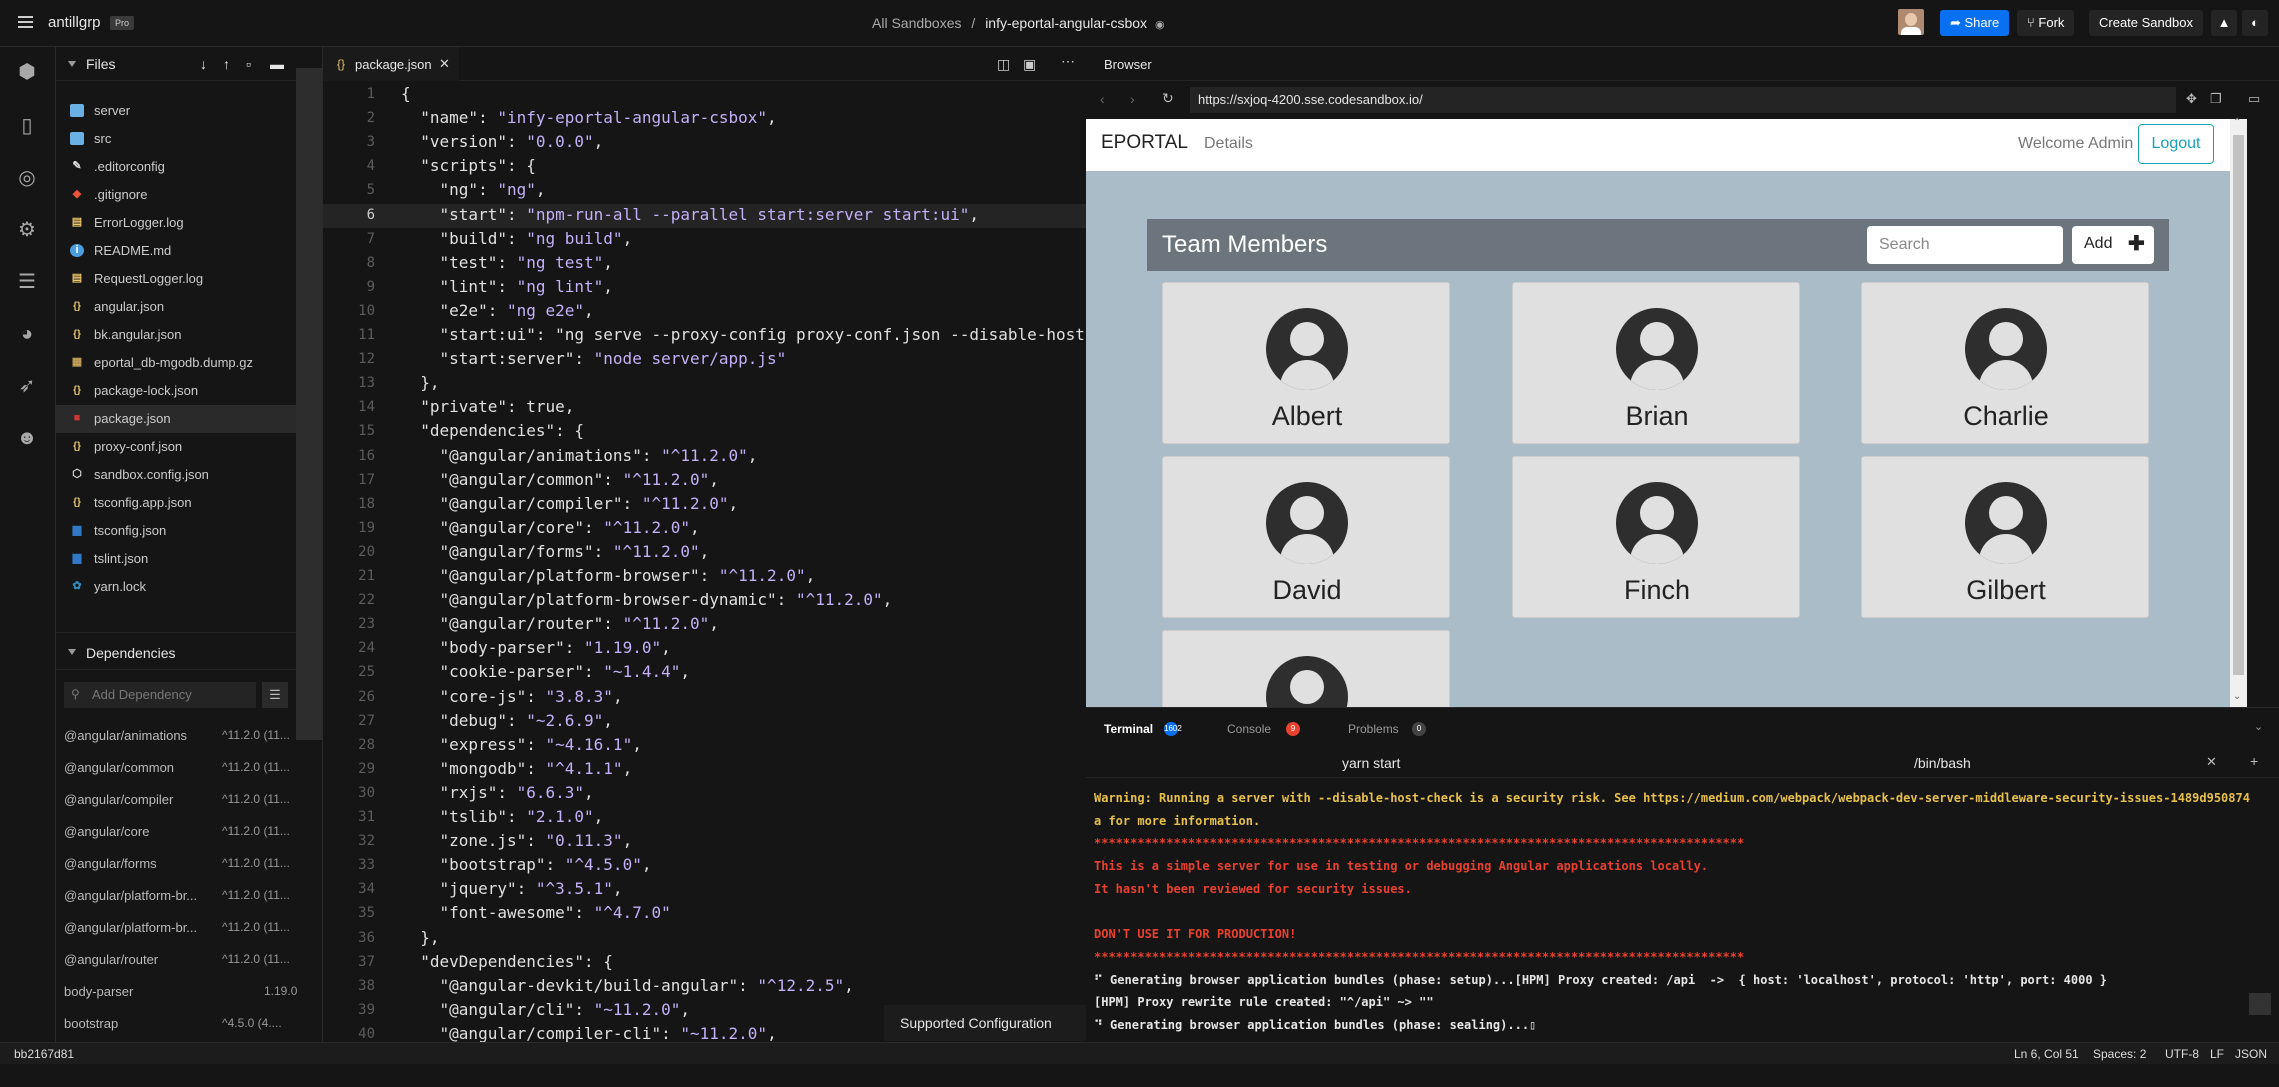  Describe the element at coordinates (1306, 537) in the screenshot. I see `member-card: David` at that location.